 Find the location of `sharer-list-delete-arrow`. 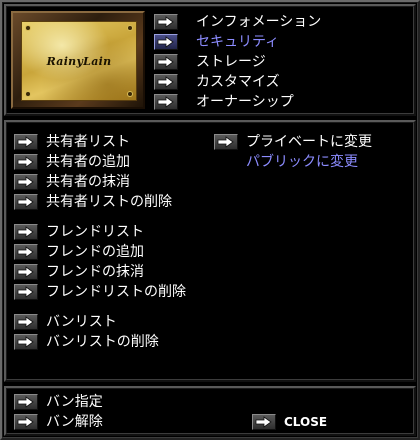

sharer-list-delete-arrow is located at coordinates (26, 202).